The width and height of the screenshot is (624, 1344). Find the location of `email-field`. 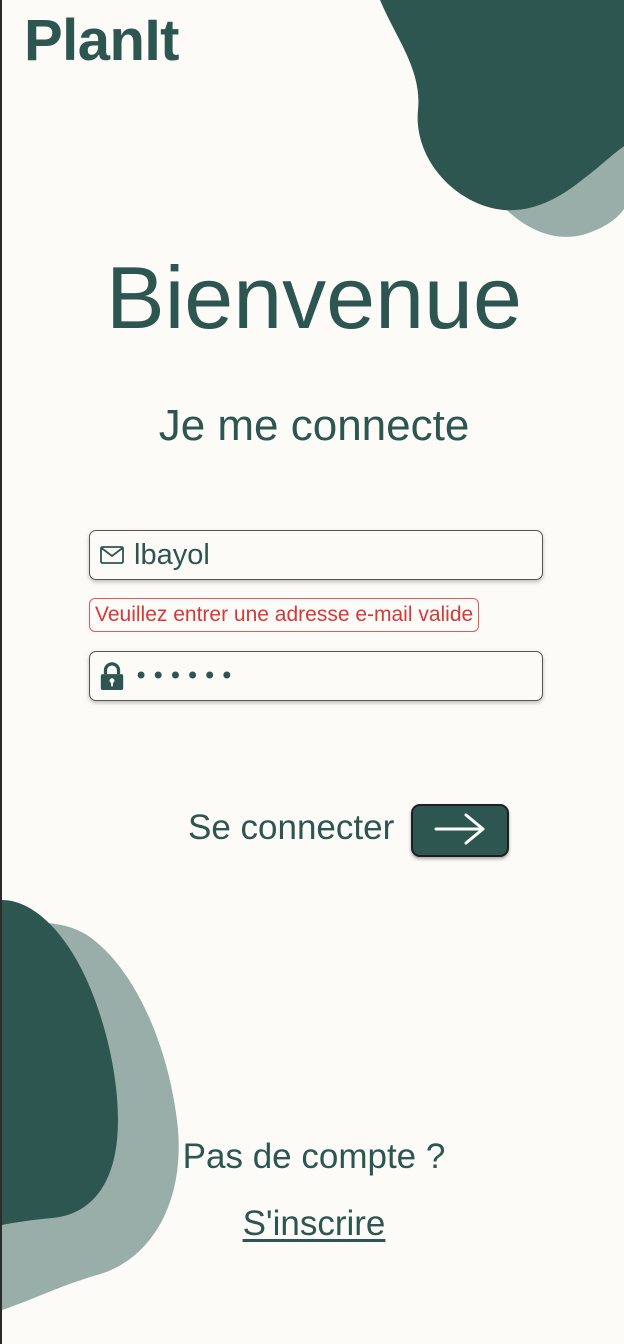

email-field is located at coordinates (316, 555).